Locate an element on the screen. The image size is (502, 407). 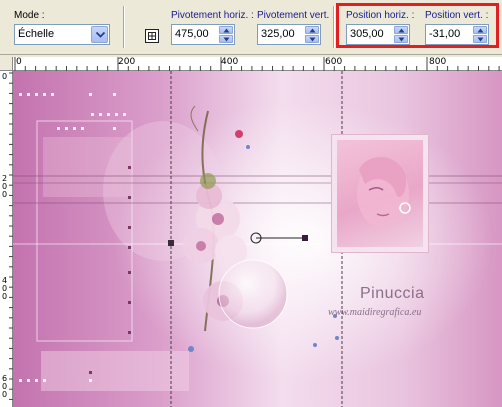
portrait-panel is located at coordinates (380, 193).